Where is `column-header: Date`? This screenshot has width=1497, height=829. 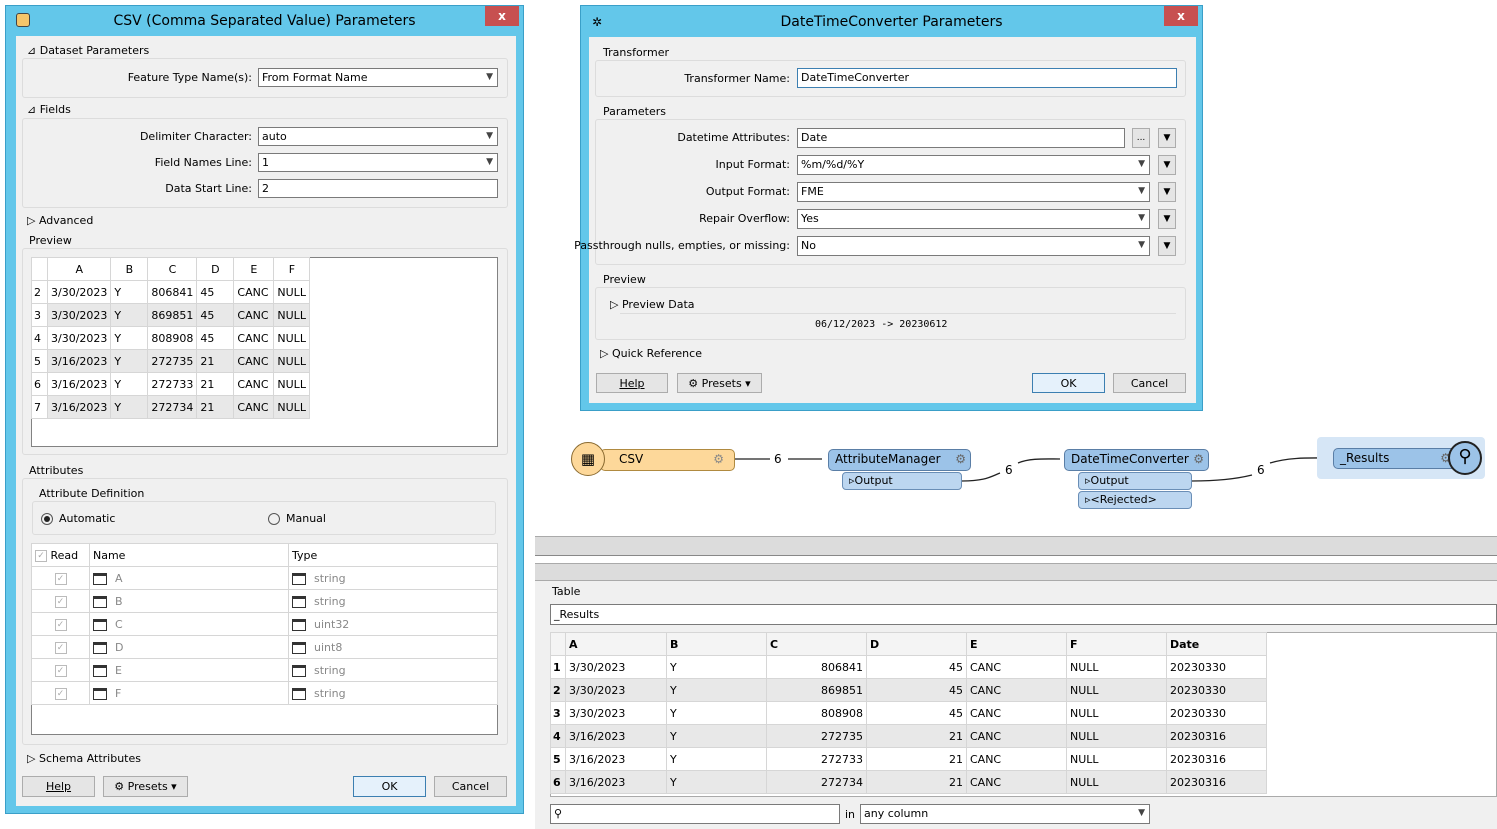
column-header: Date is located at coordinates (1216, 644).